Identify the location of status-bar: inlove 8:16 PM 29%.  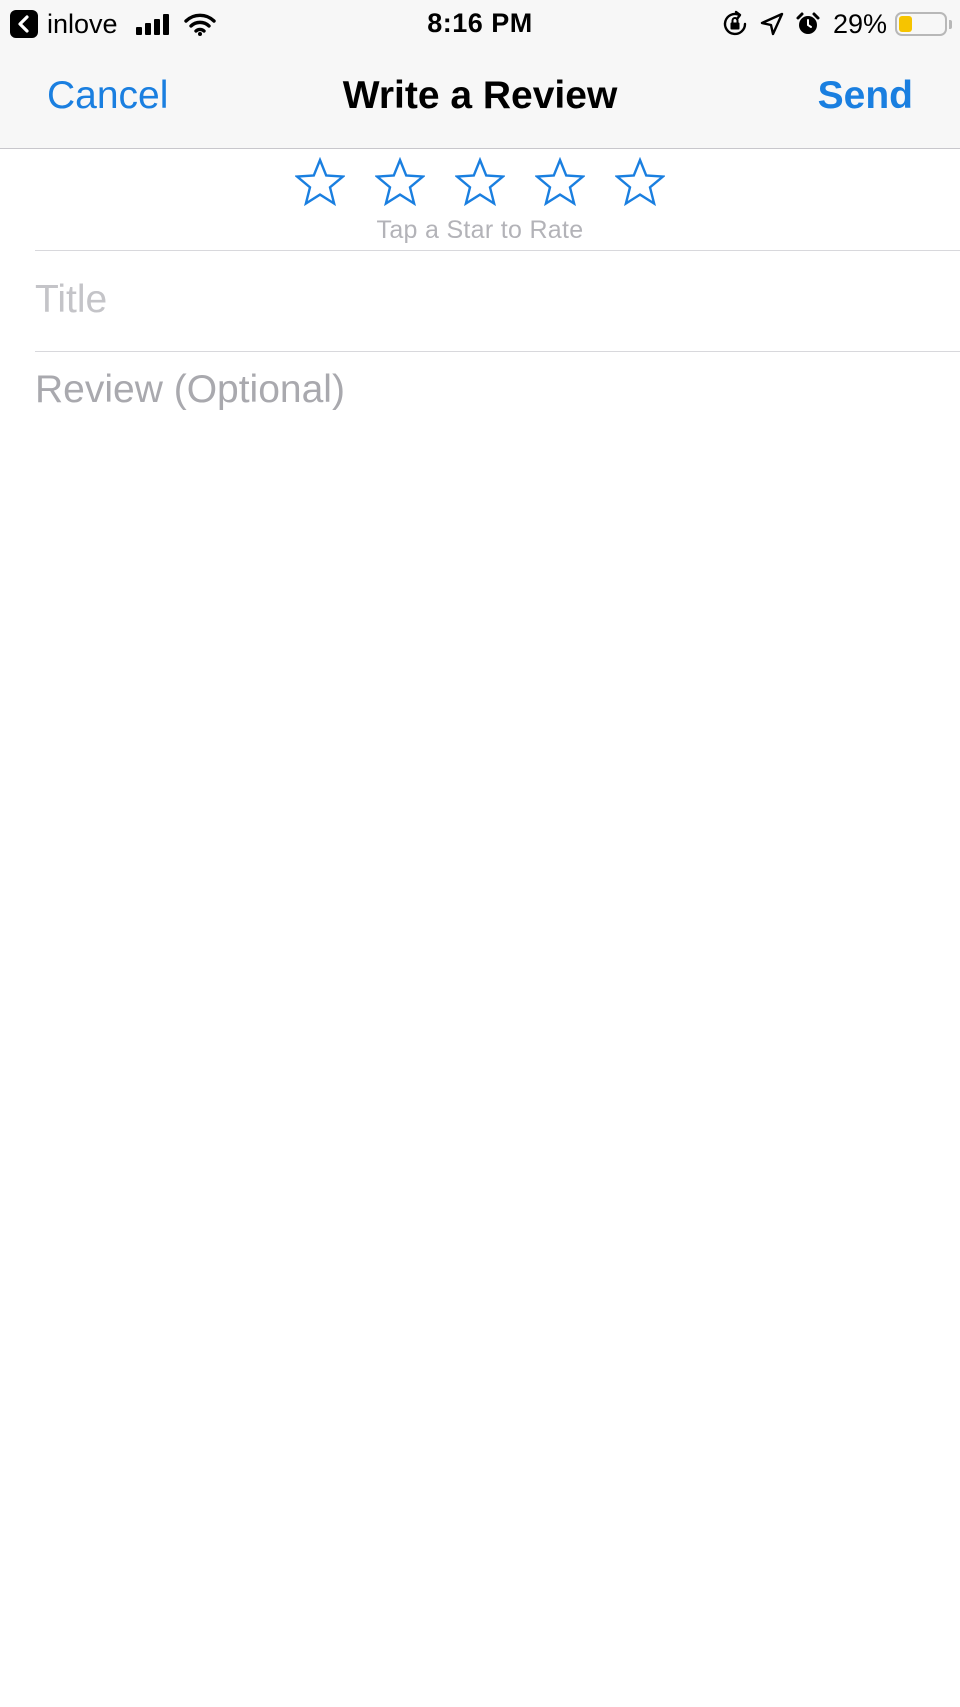
(480, 24).